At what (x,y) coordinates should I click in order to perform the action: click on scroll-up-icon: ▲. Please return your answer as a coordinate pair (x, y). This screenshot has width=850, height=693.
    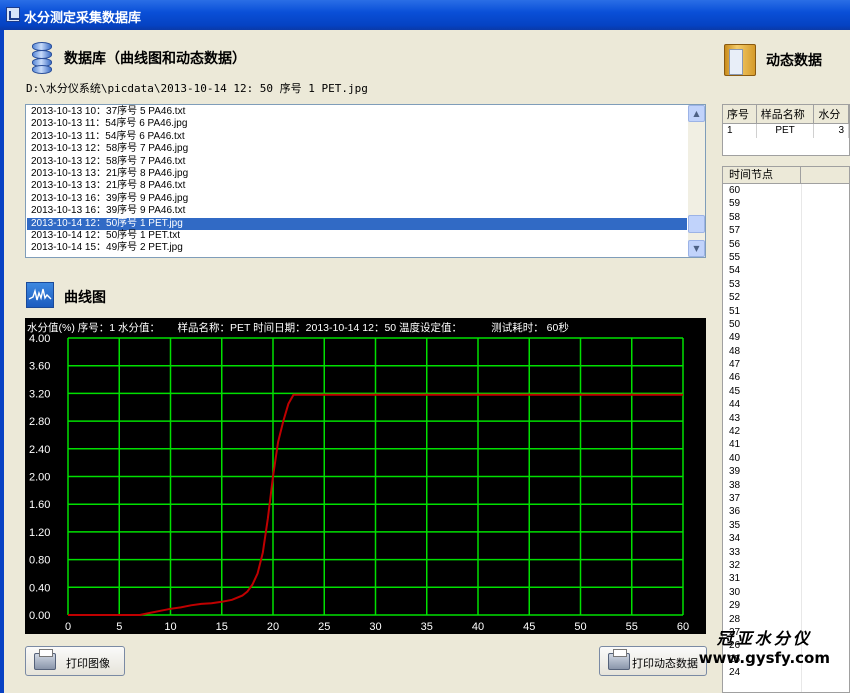
    Looking at the image, I should click on (696, 113).